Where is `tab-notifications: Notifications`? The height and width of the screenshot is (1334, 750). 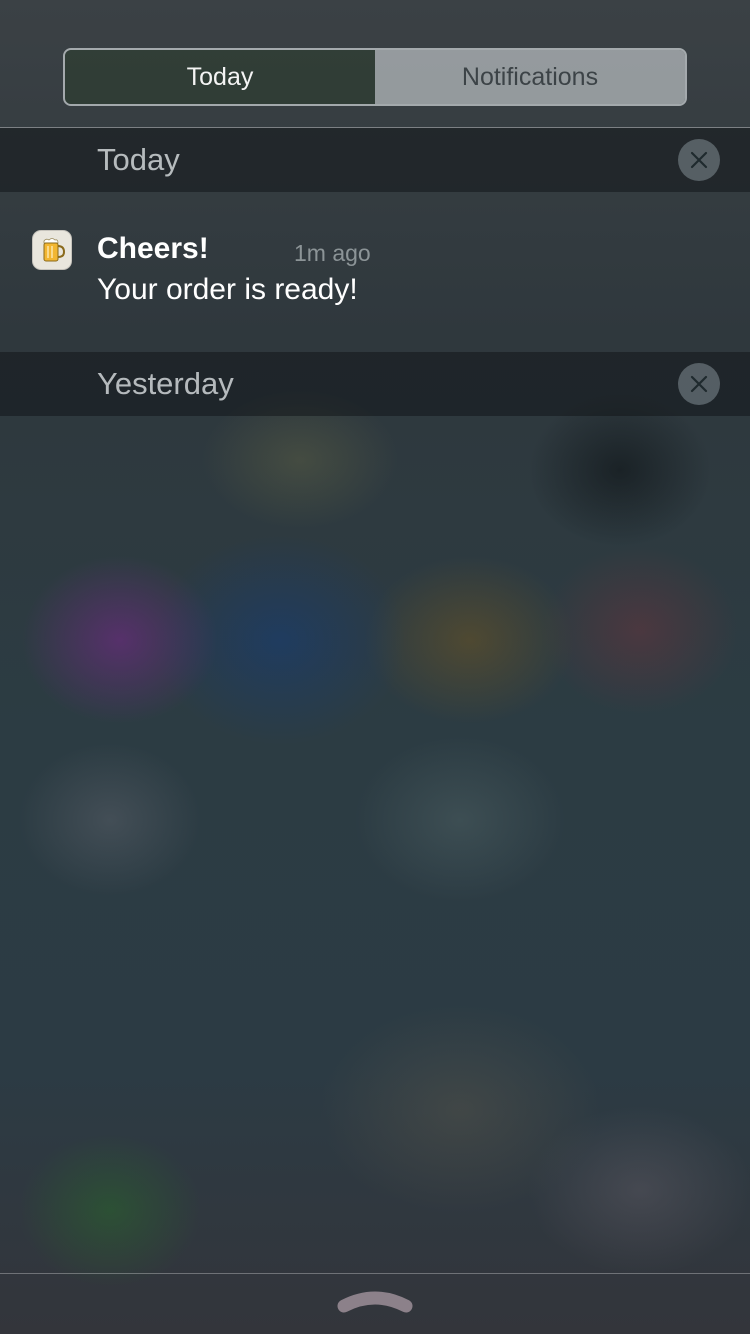
tab-notifications: Notifications is located at coordinates (530, 77).